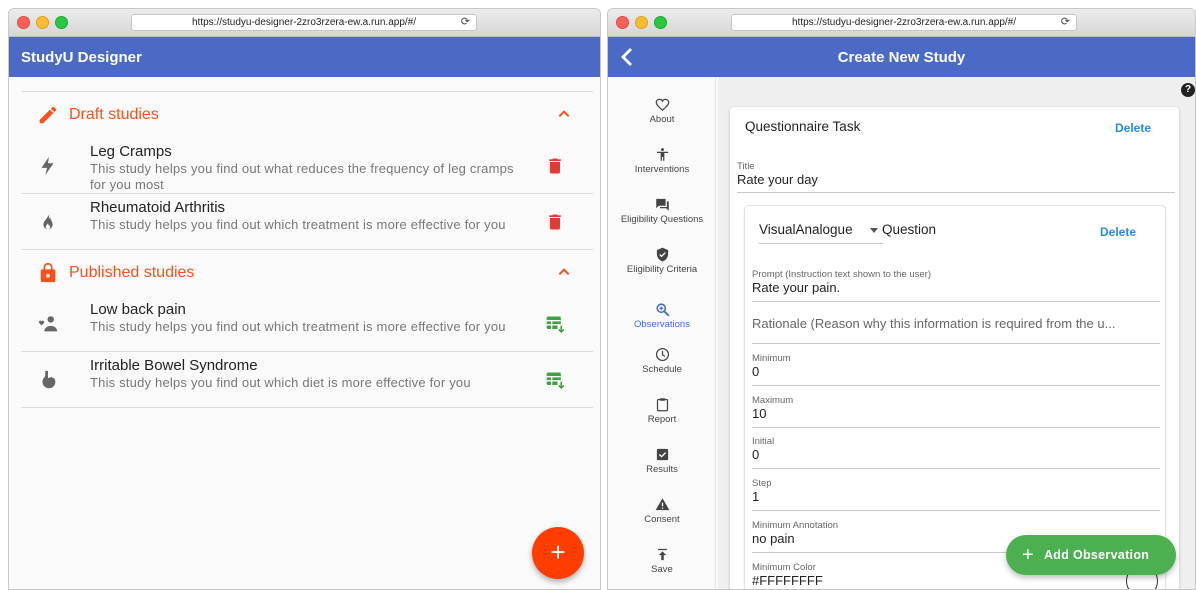 The image size is (1196, 590). Describe the element at coordinates (1096, 555) in the screenshot. I see `add-observation-label: Add Observation` at that location.